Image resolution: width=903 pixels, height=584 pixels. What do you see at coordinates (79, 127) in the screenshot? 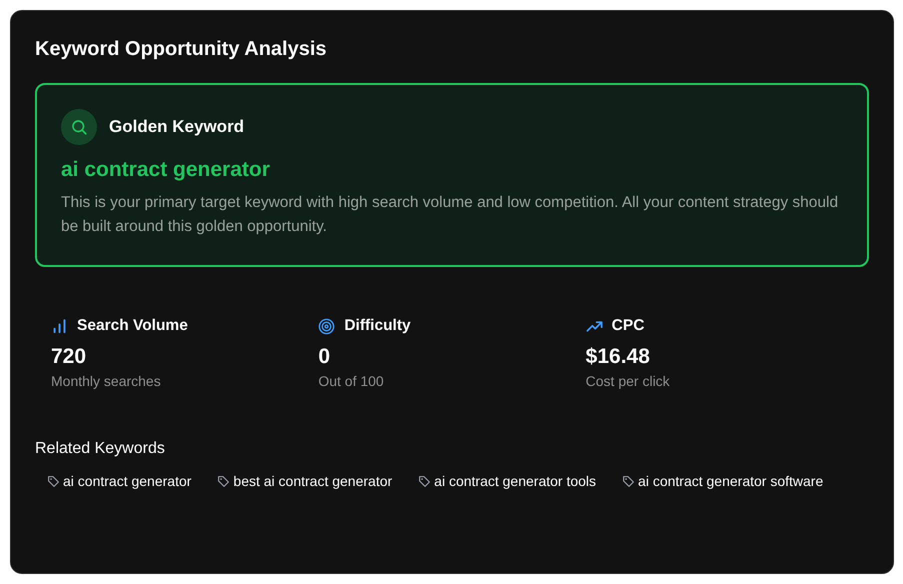
I see `search-icon` at bounding box center [79, 127].